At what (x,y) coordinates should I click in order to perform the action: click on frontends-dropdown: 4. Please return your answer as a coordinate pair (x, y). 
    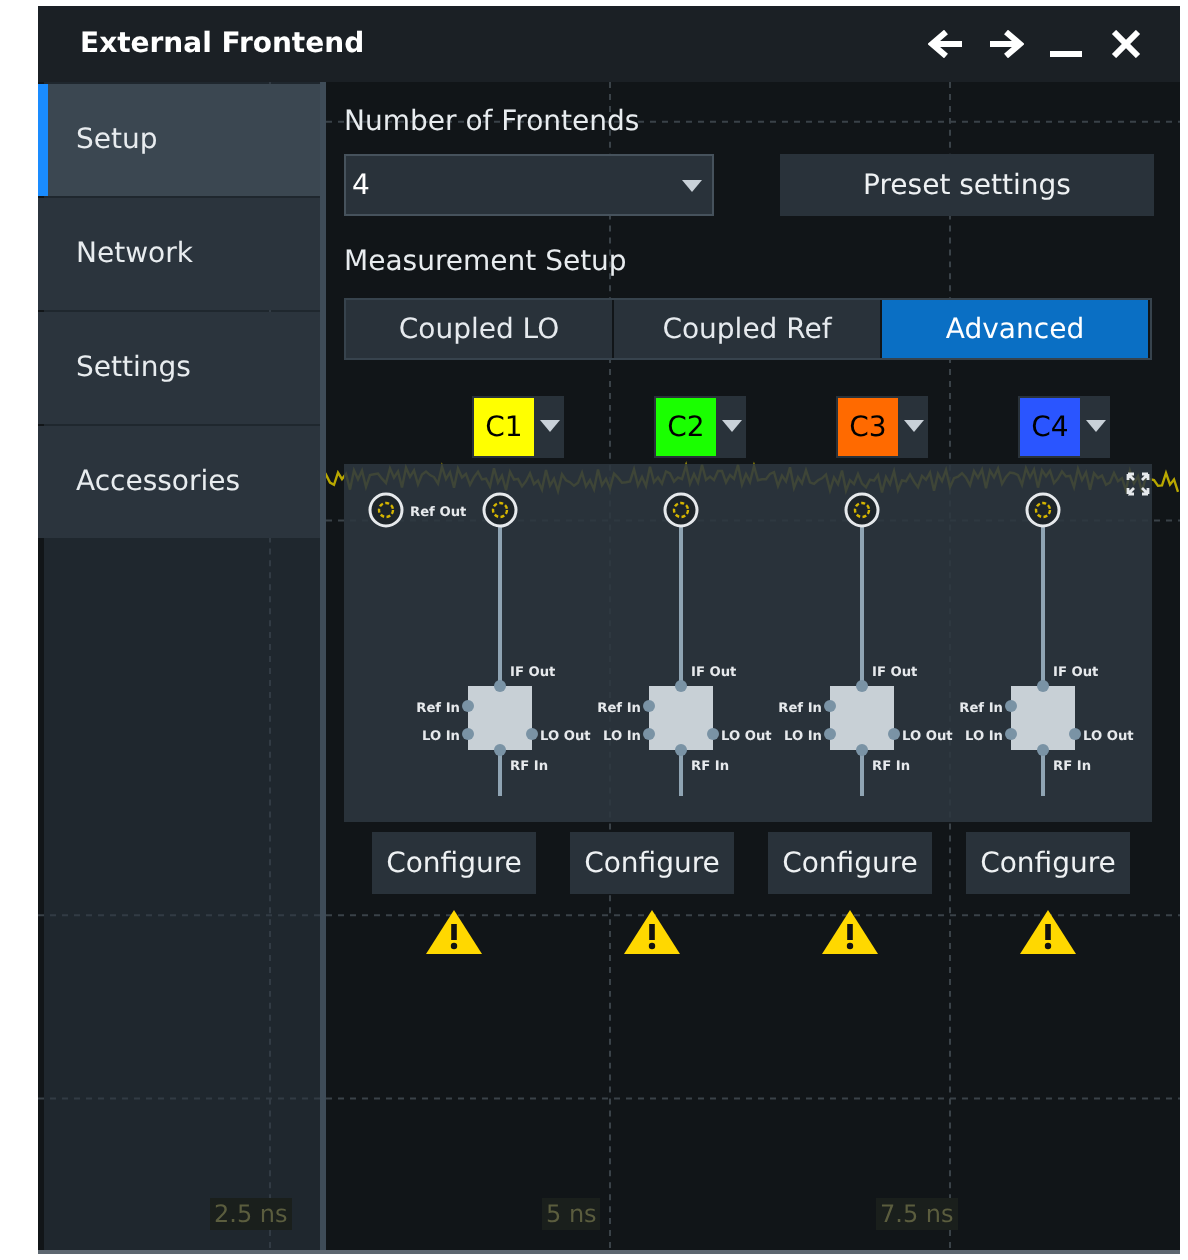
    Looking at the image, I should click on (529, 185).